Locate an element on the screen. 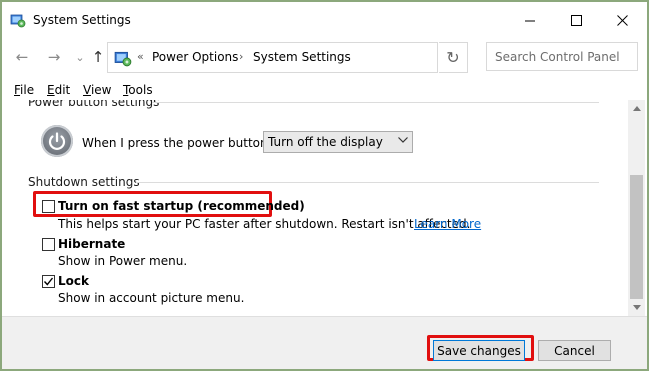 This screenshot has height=371, width=649. forward-button: → is located at coordinates (54, 57).